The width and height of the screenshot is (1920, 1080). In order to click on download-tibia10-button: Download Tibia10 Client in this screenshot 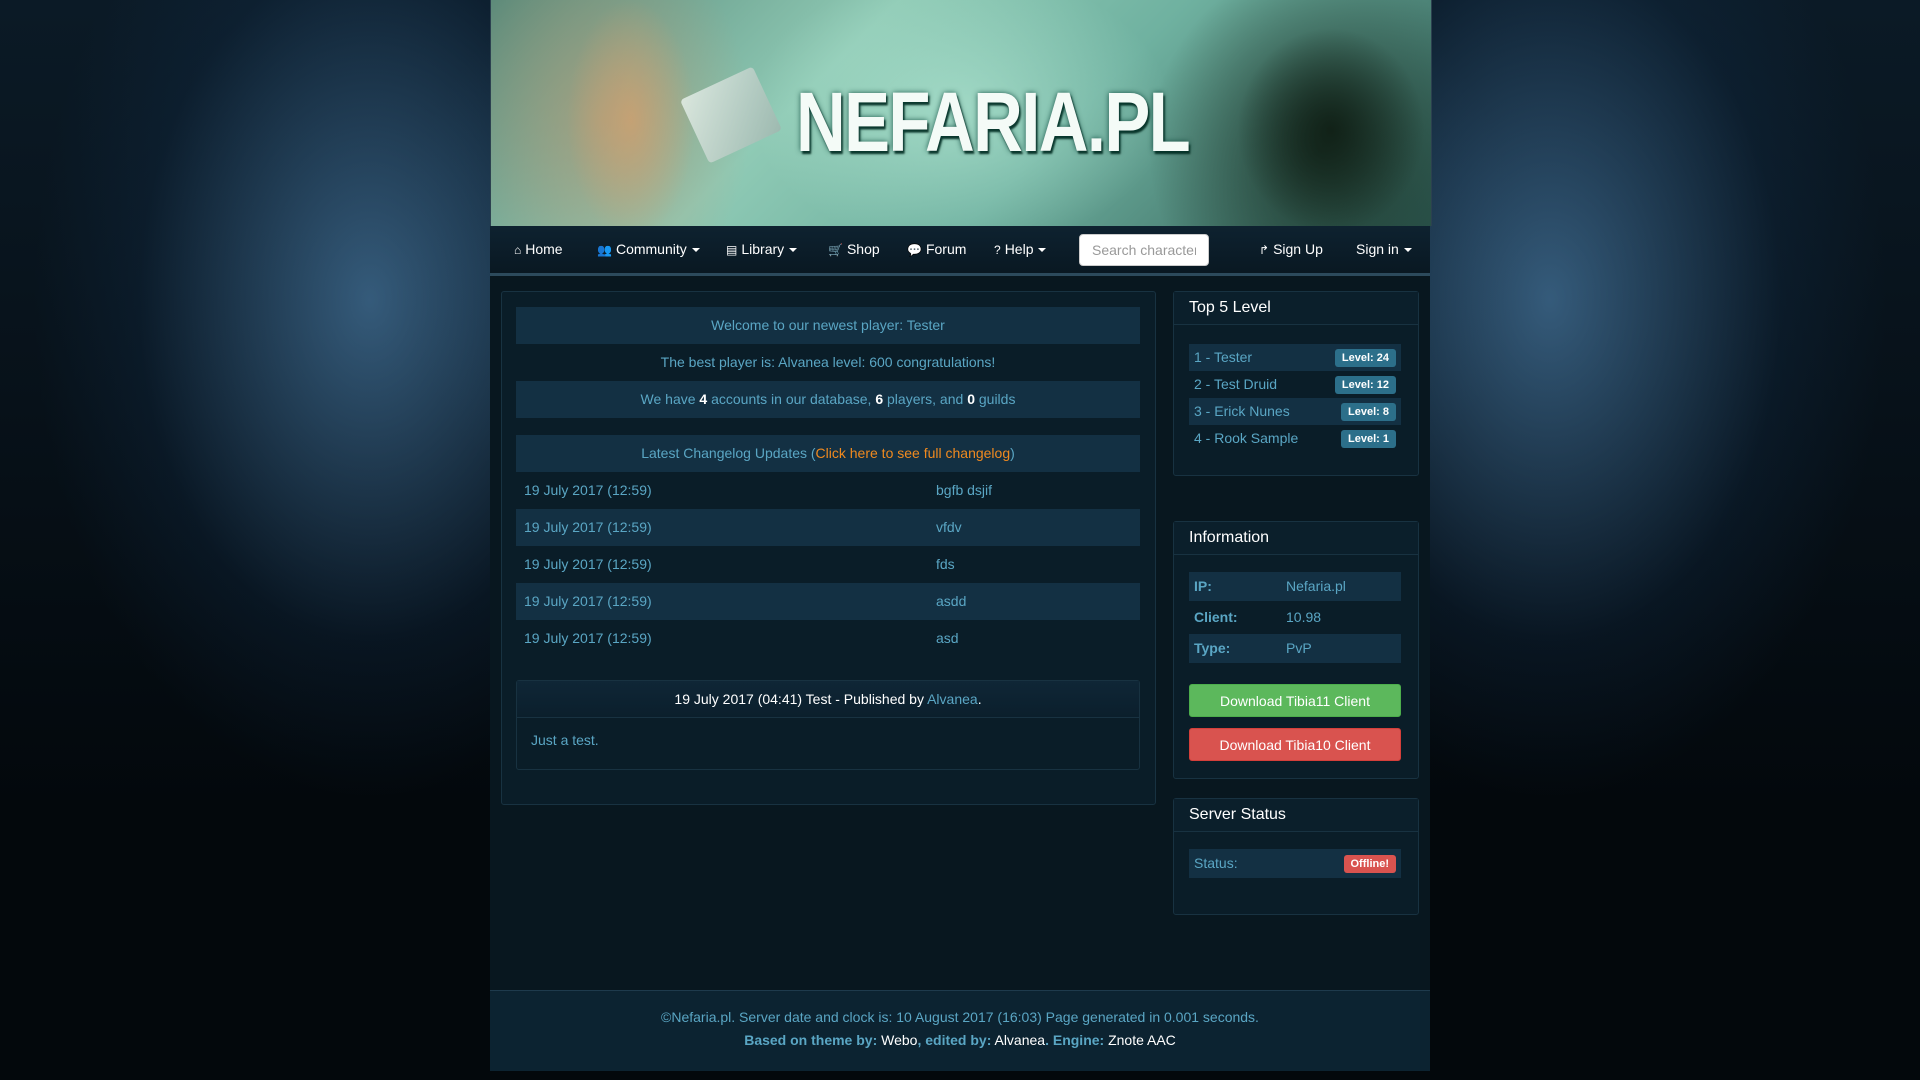, I will do `click(1295, 744)`.